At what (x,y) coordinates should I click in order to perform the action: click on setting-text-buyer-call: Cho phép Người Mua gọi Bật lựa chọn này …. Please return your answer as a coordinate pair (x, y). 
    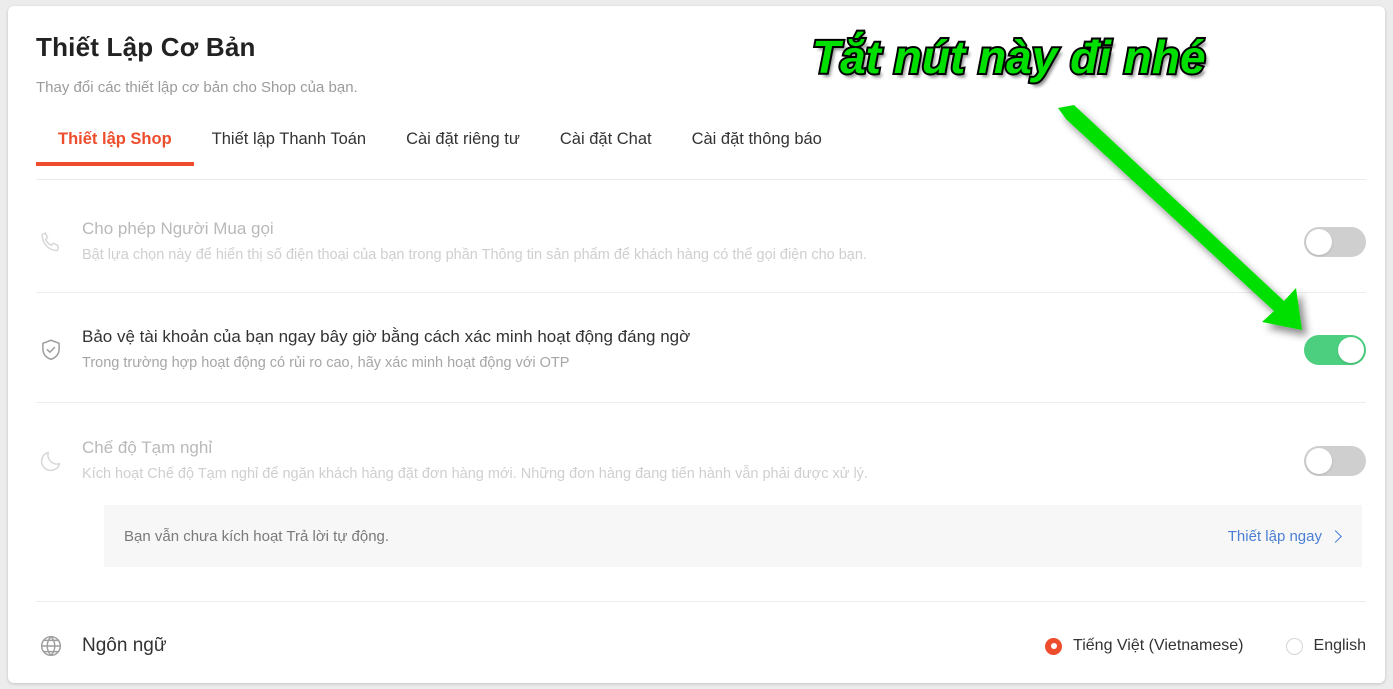
    Looking at the image, I should click on (693, 242).